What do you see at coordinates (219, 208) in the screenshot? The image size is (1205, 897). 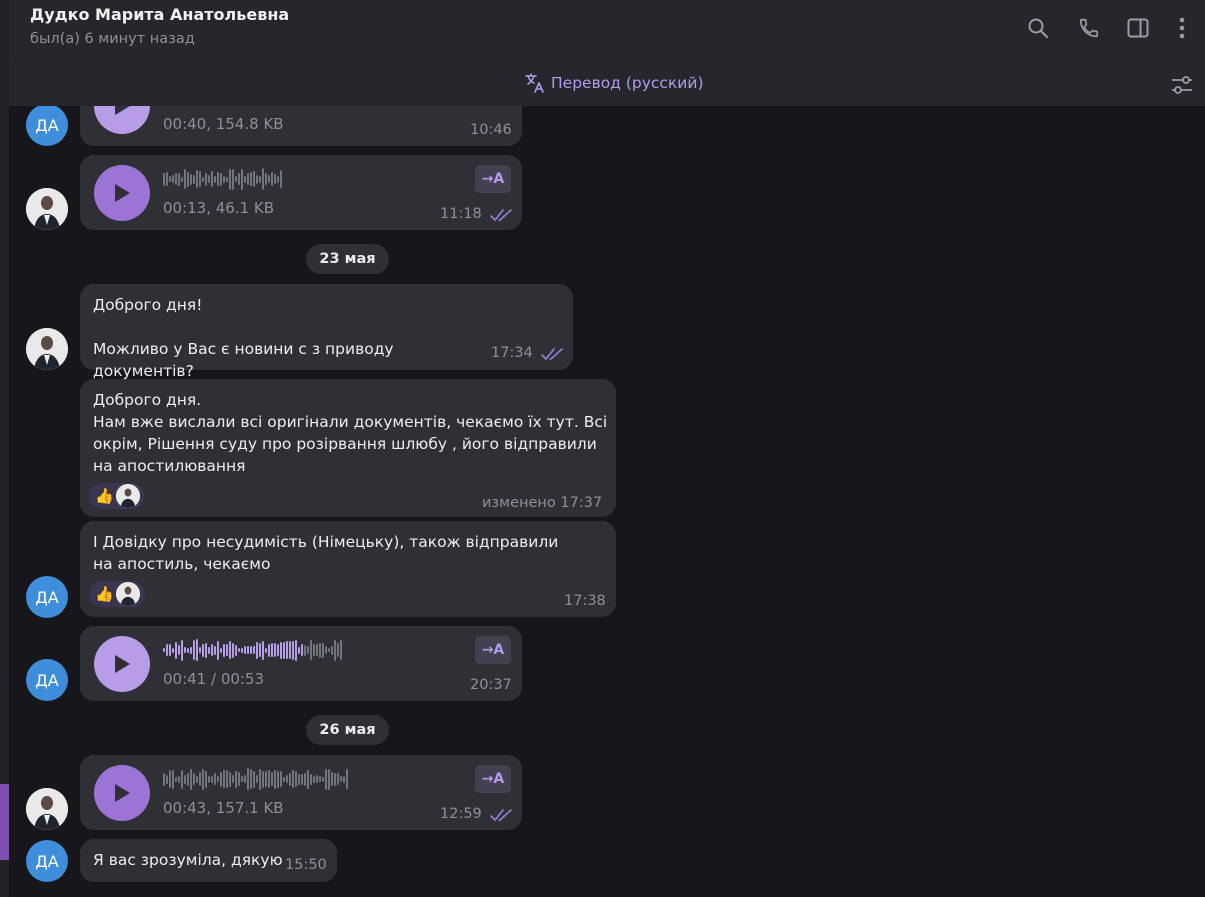 I see `voice-meta: 00:13, 46.1 KB` at bounding box center [219, 208].